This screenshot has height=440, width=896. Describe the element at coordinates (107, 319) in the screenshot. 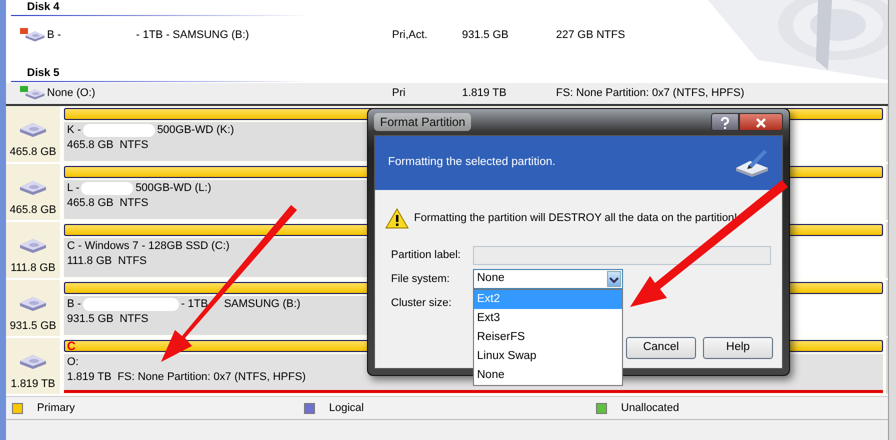

I see `partition-detail: 931.5 GB NTFS` at that location.